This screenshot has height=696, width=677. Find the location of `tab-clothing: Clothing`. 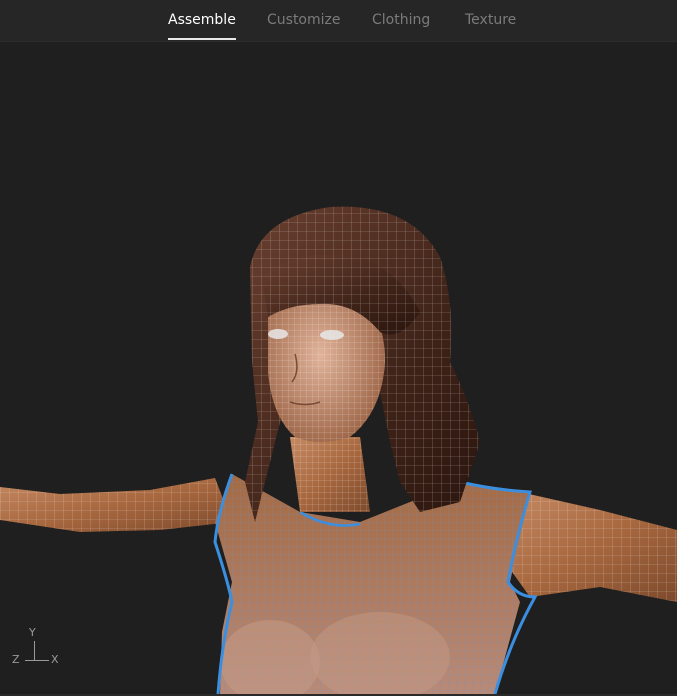

tab-clothing: Clothing is located at coordinates (401, 20).